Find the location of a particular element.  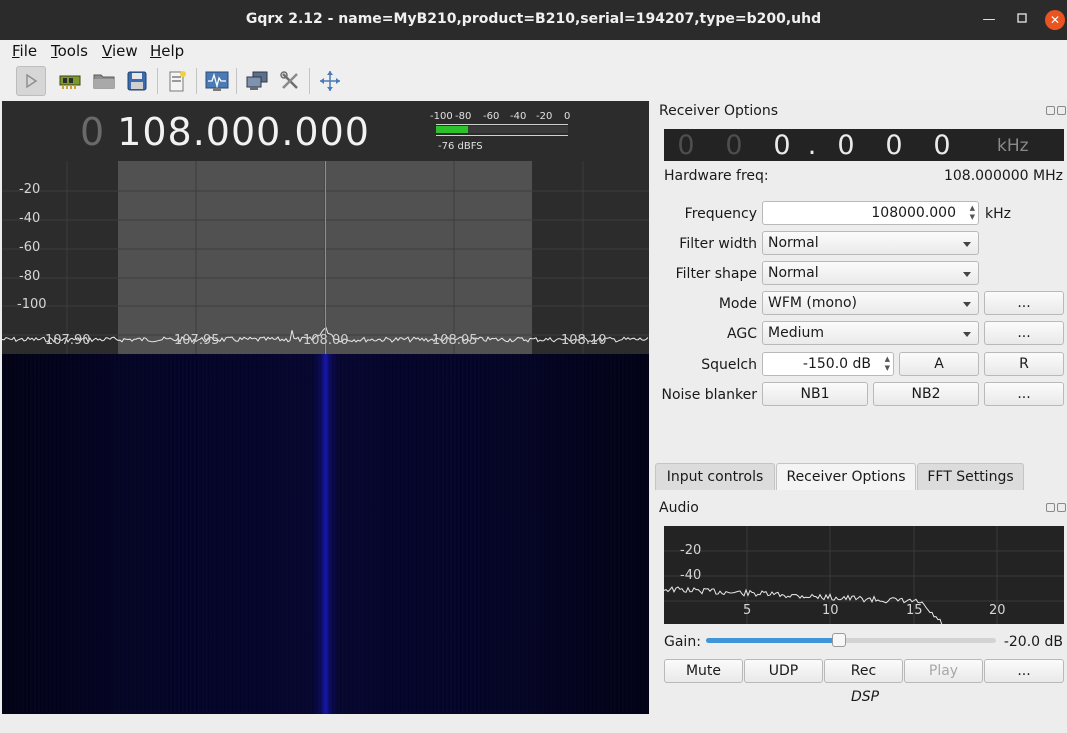

x-axis-label: 108.10 is located at coordinates (584, 340).